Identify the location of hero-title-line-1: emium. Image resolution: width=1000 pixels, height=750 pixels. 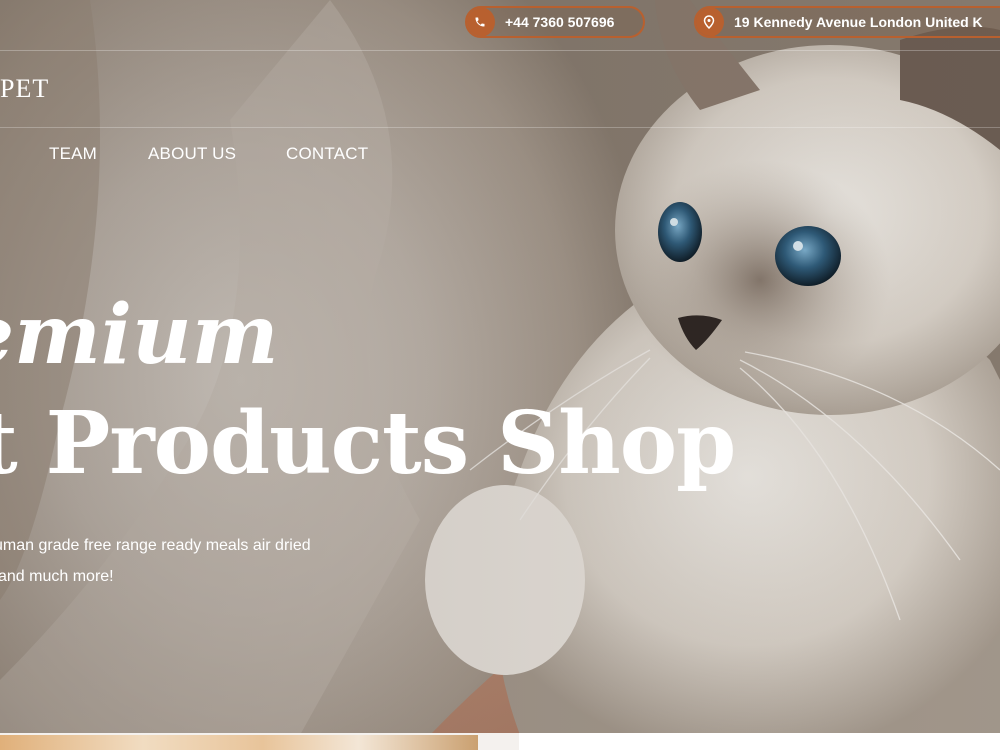
(139, 335).